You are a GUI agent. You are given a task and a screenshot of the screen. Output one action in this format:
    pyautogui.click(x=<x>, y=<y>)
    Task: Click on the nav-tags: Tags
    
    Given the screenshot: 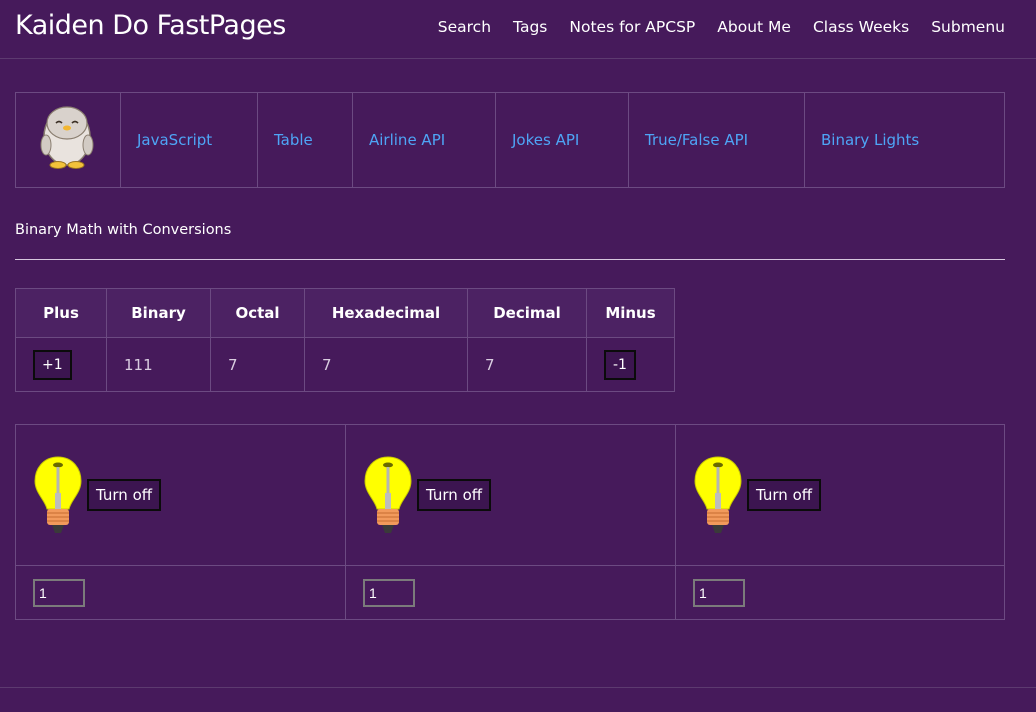 What is the action you would take?
    pyautogui.click(x=530, y=27)
    